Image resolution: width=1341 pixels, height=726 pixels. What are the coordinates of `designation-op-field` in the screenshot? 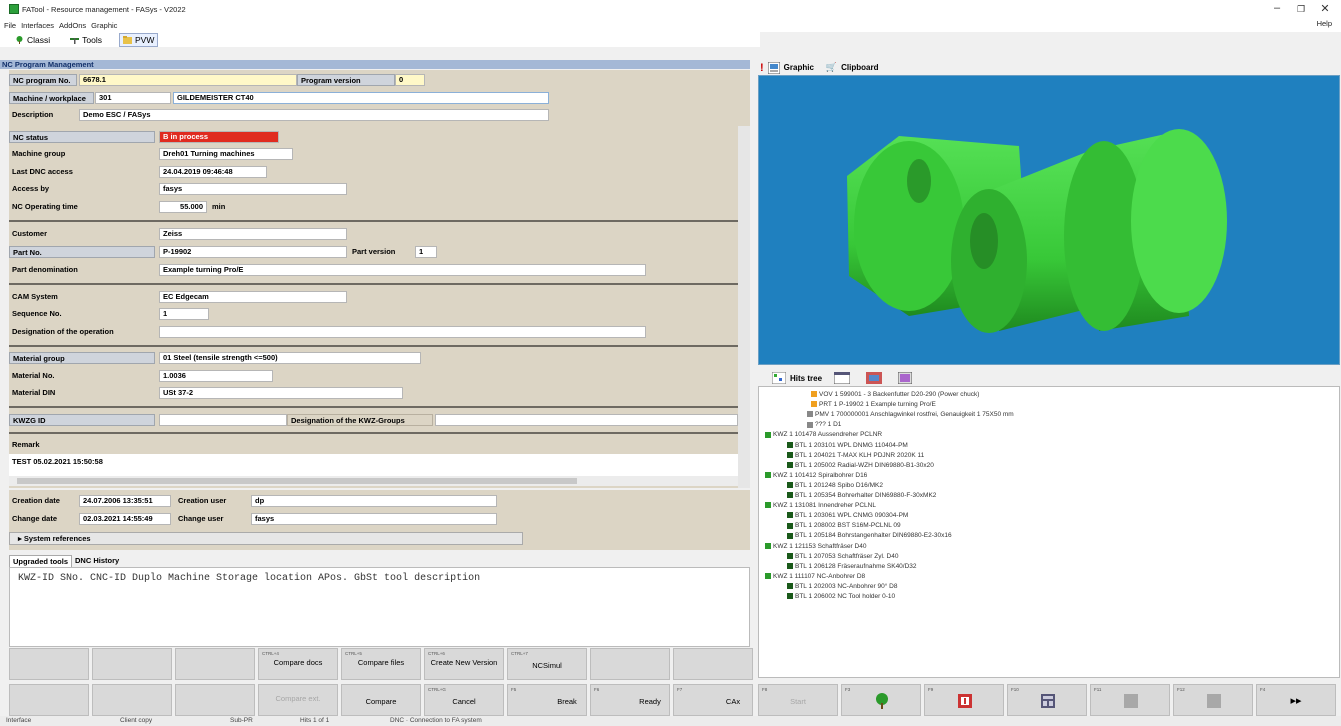 It's located at (402, 332).